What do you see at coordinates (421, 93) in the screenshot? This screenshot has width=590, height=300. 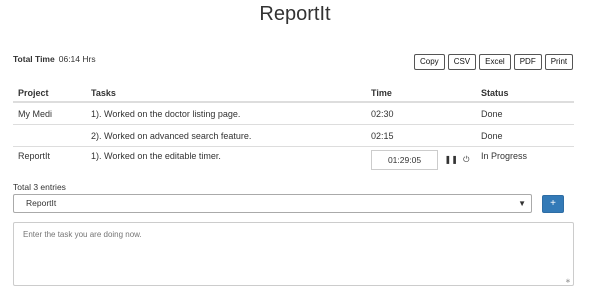 I see `column-header-time: Time` at bounding box center [421, 93].